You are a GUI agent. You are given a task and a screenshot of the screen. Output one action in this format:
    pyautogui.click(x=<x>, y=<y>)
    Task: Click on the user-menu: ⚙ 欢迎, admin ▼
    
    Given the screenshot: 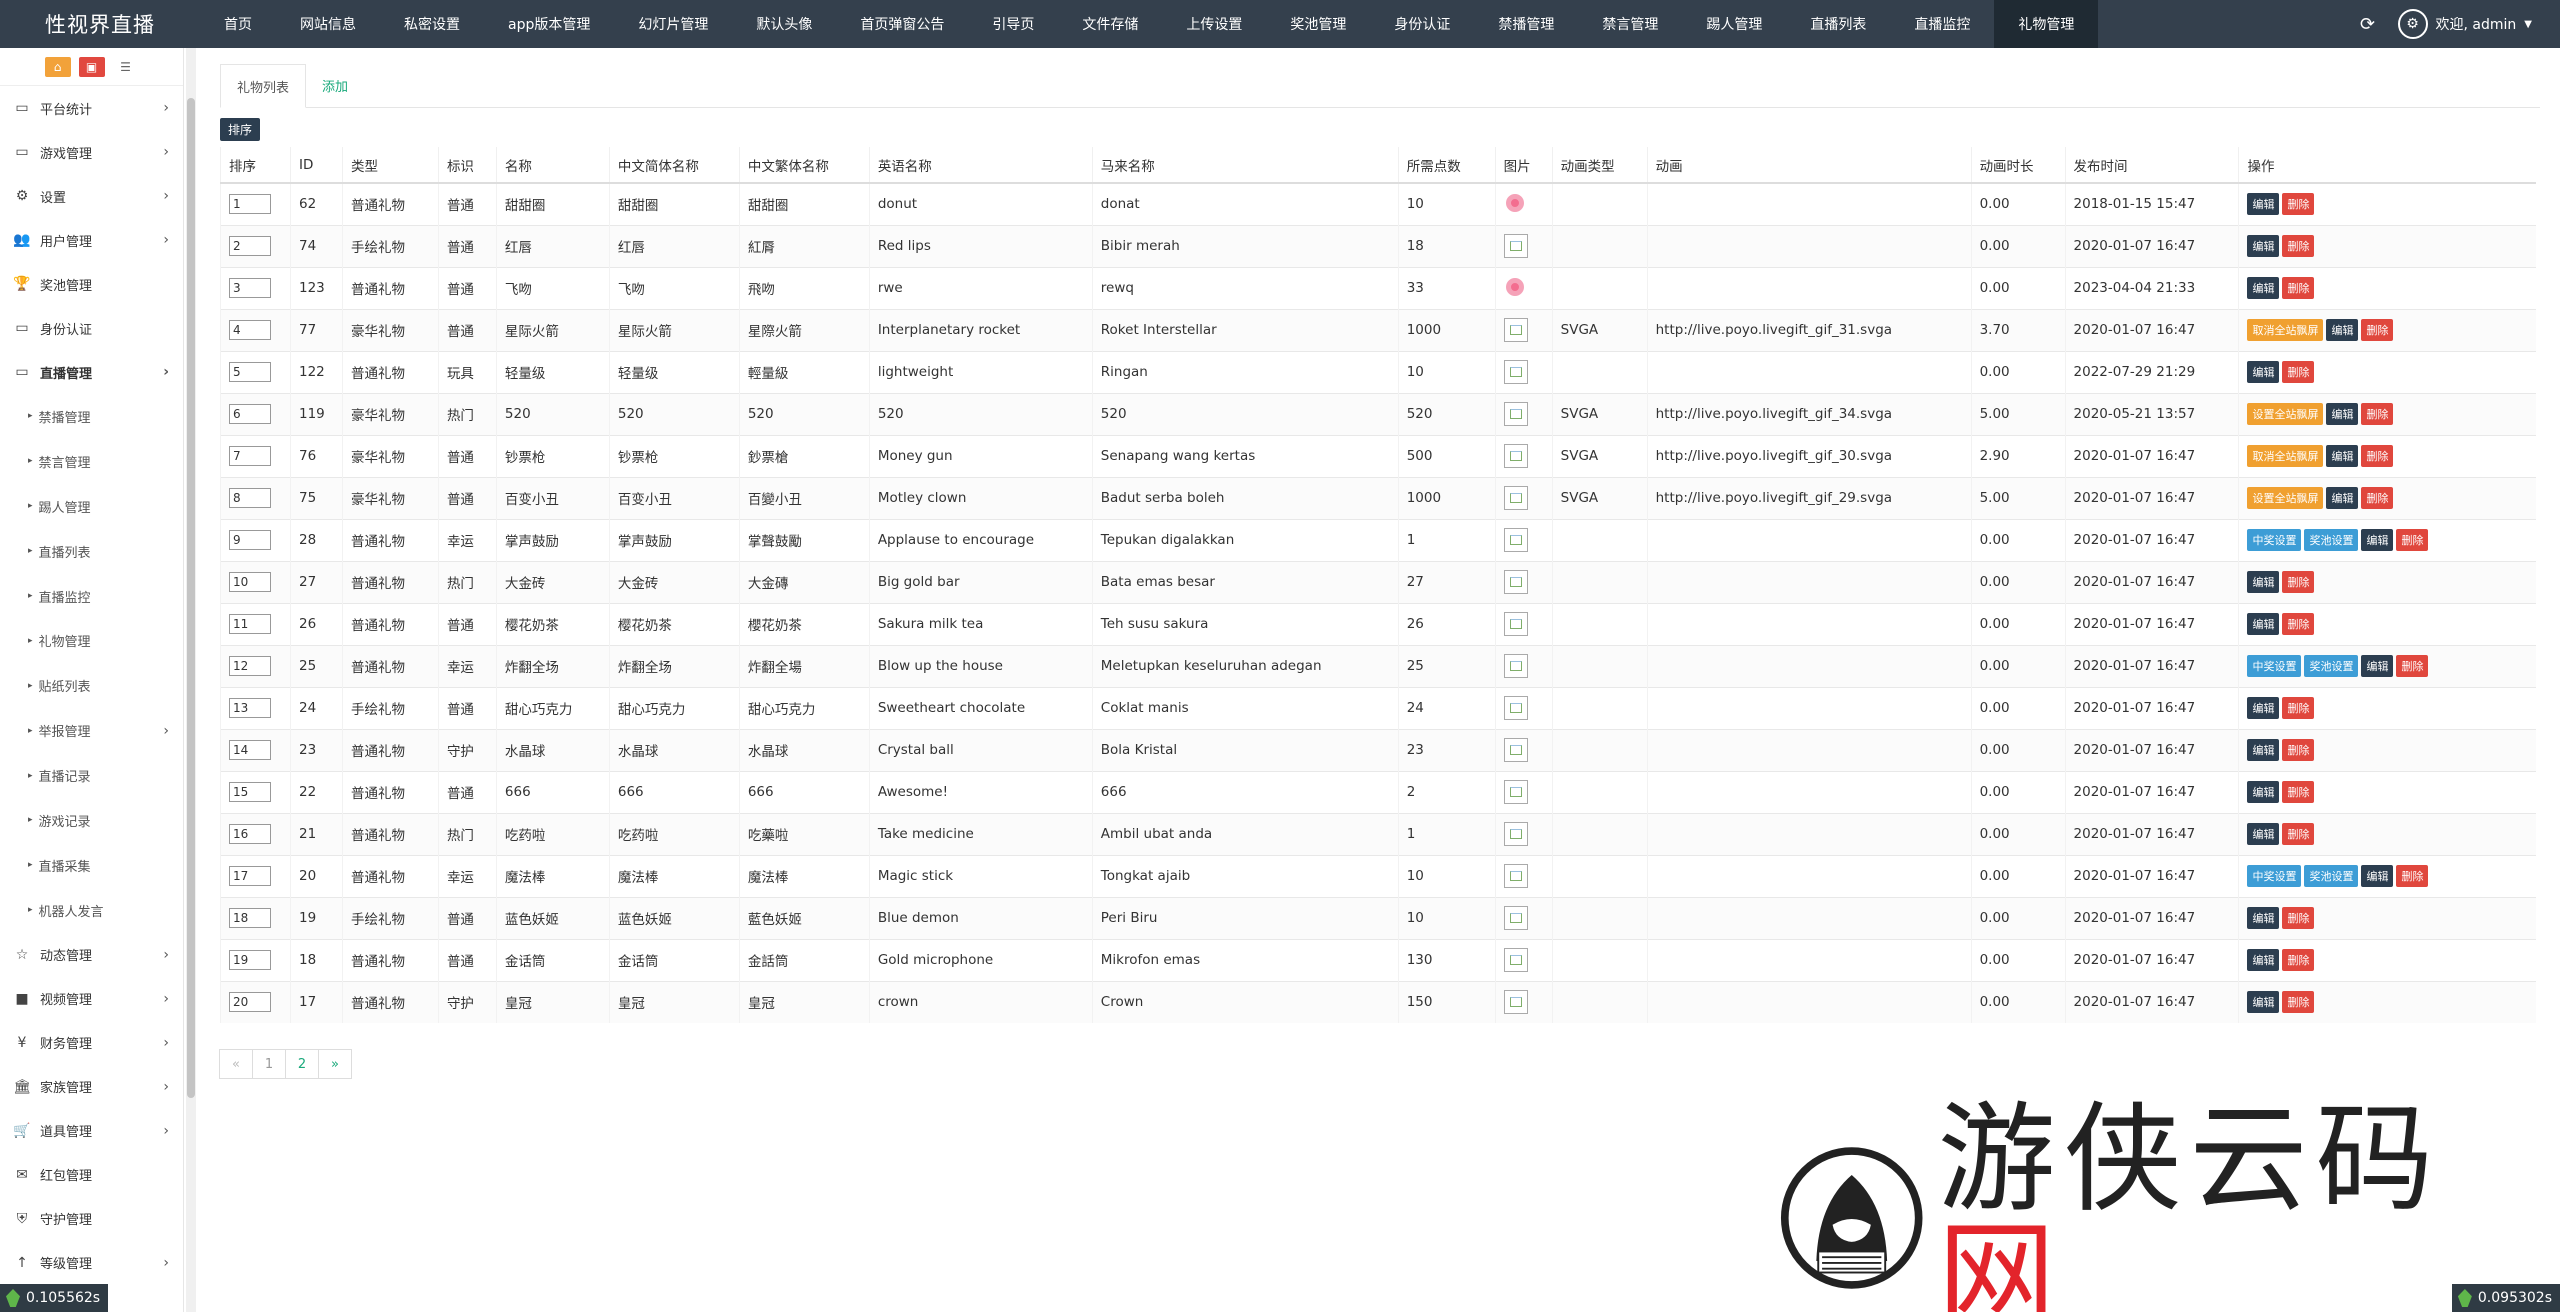 What is the action you would take?
    pyautogui.click(x=2464, y=24)
    